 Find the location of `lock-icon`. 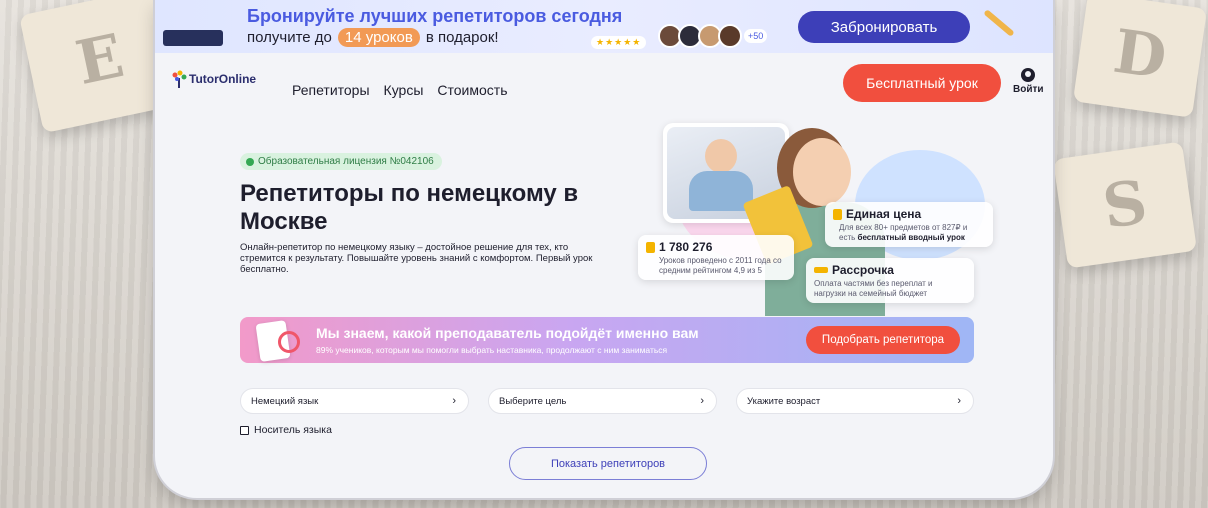

lock-icon is located at coordinates (837, 214).